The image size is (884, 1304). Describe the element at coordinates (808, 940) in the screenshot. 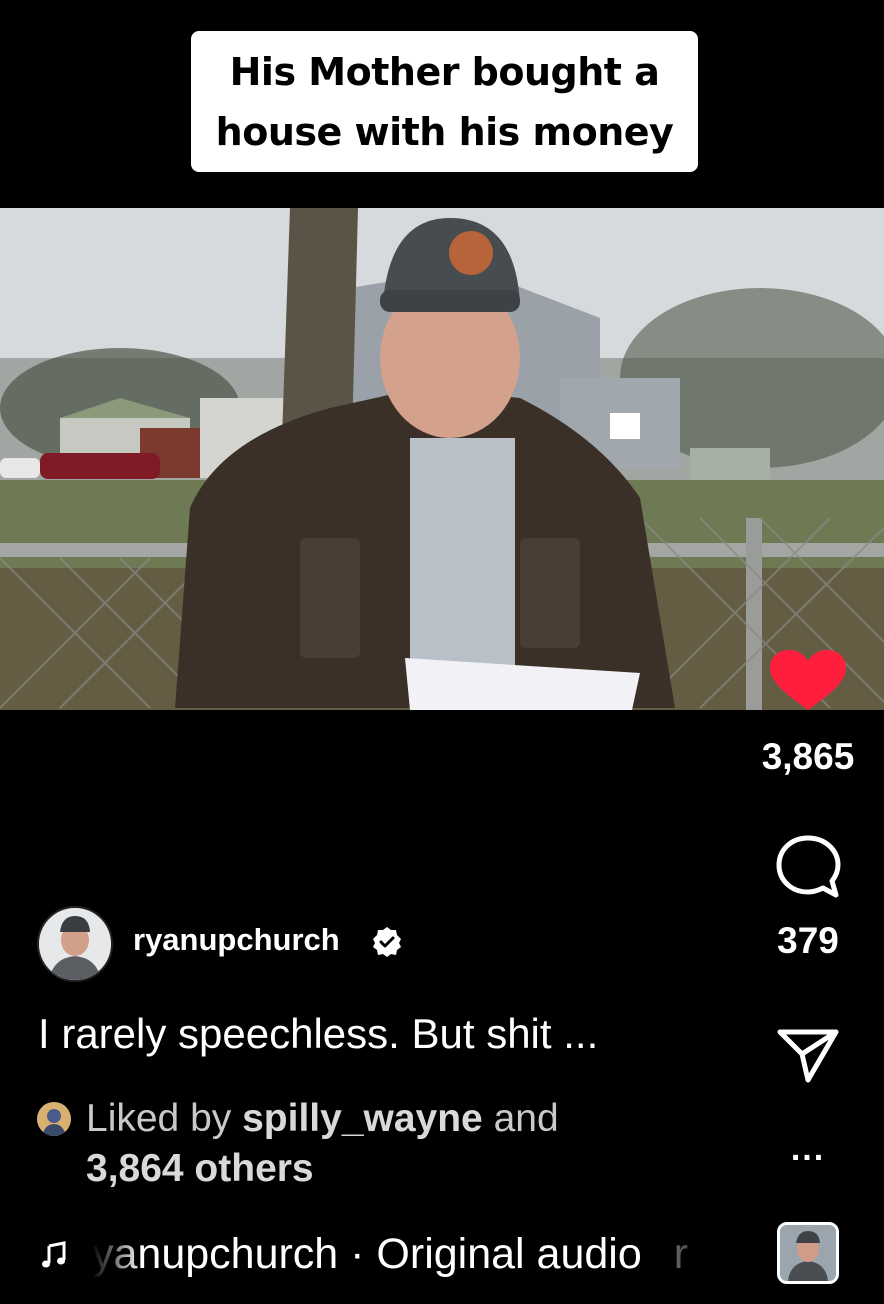

I see `comment-count: 379` at that location.